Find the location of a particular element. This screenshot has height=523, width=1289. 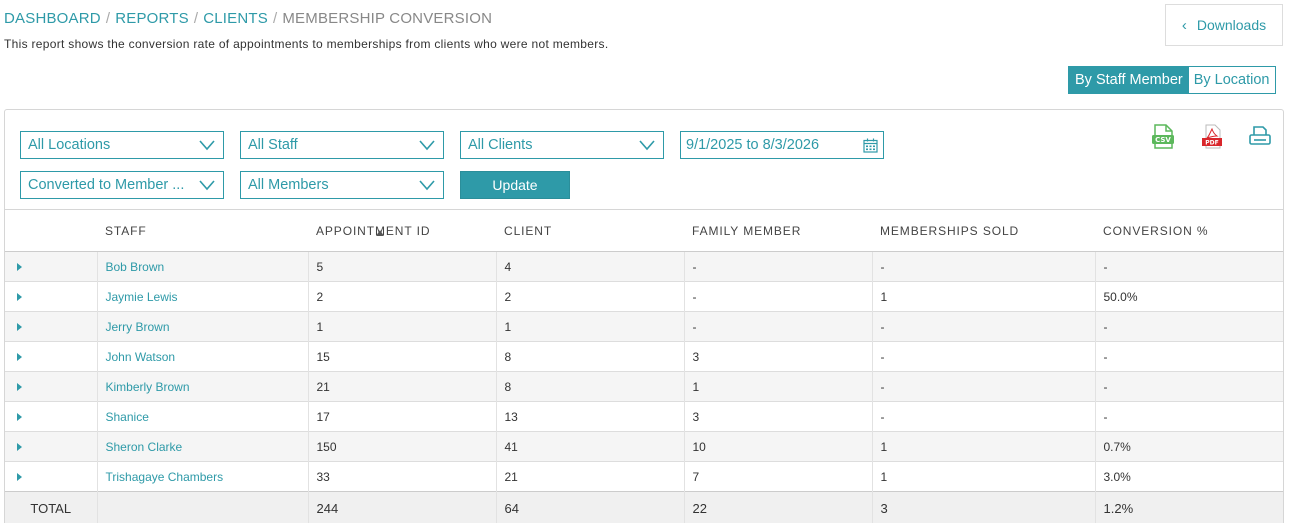

table-cell: 2 is located at coordinates (401, 296).